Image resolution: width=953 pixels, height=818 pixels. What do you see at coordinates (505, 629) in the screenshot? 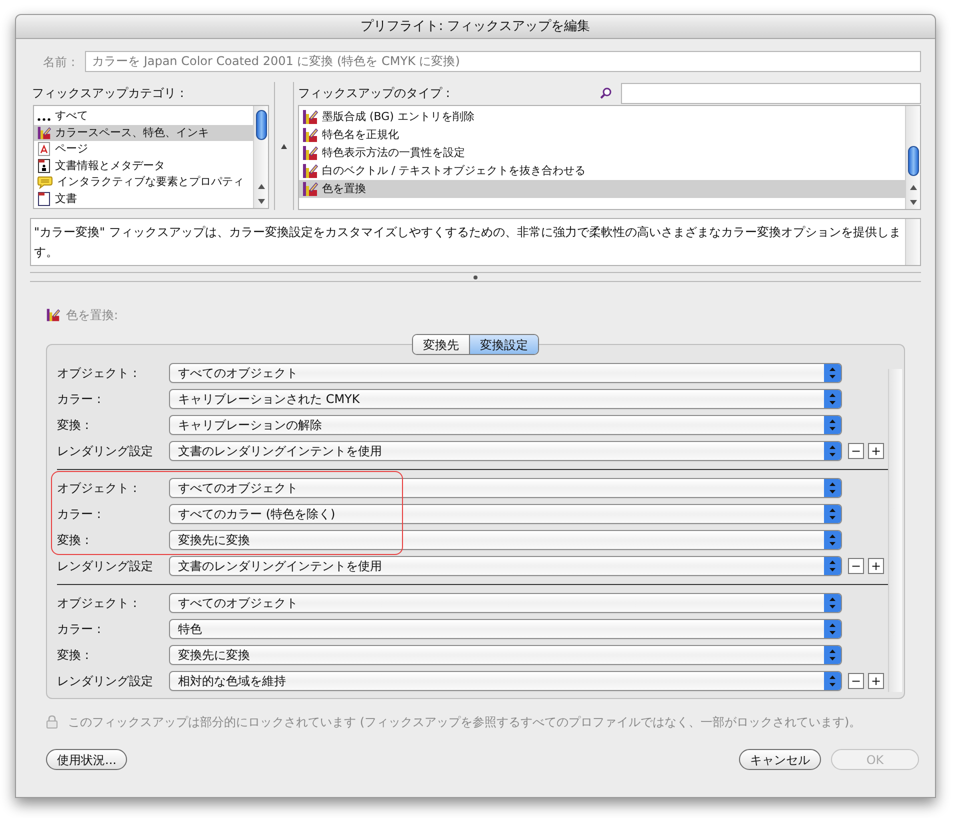
I see `dropdown: 特色` at bounding box center [505, 629].